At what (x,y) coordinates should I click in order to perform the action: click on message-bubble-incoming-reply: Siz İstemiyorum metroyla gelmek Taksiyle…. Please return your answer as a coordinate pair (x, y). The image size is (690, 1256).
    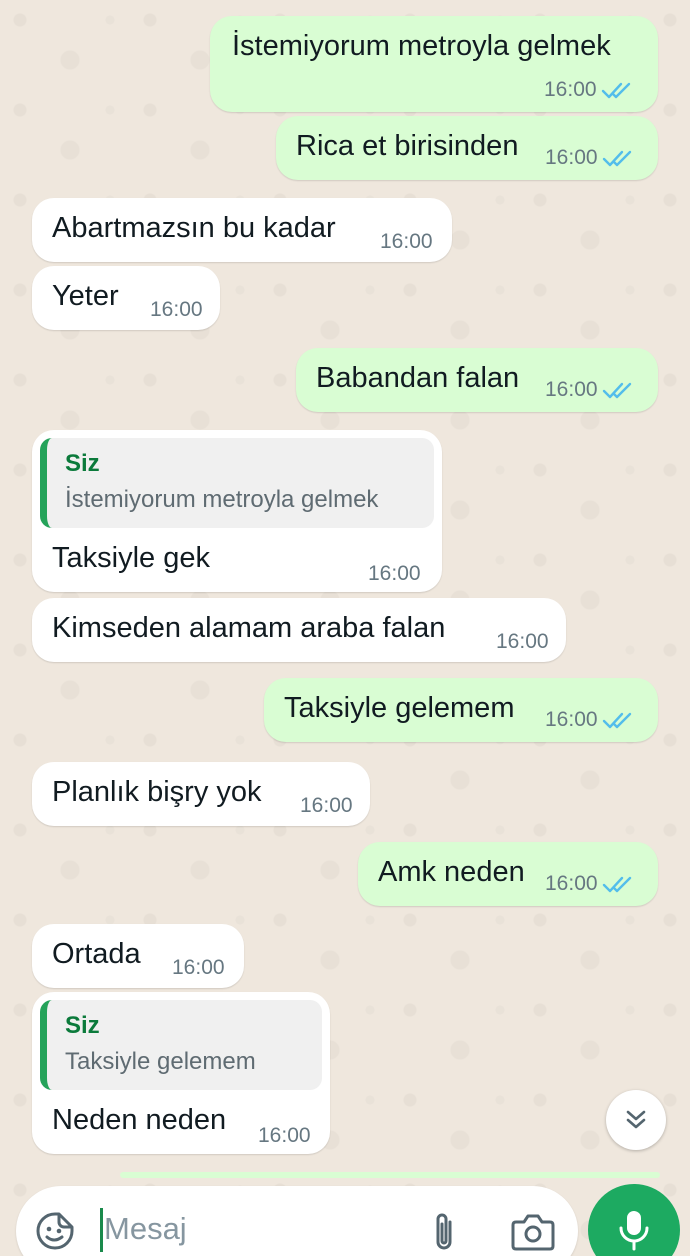
    Looking at the image, I should click on (237, 511).